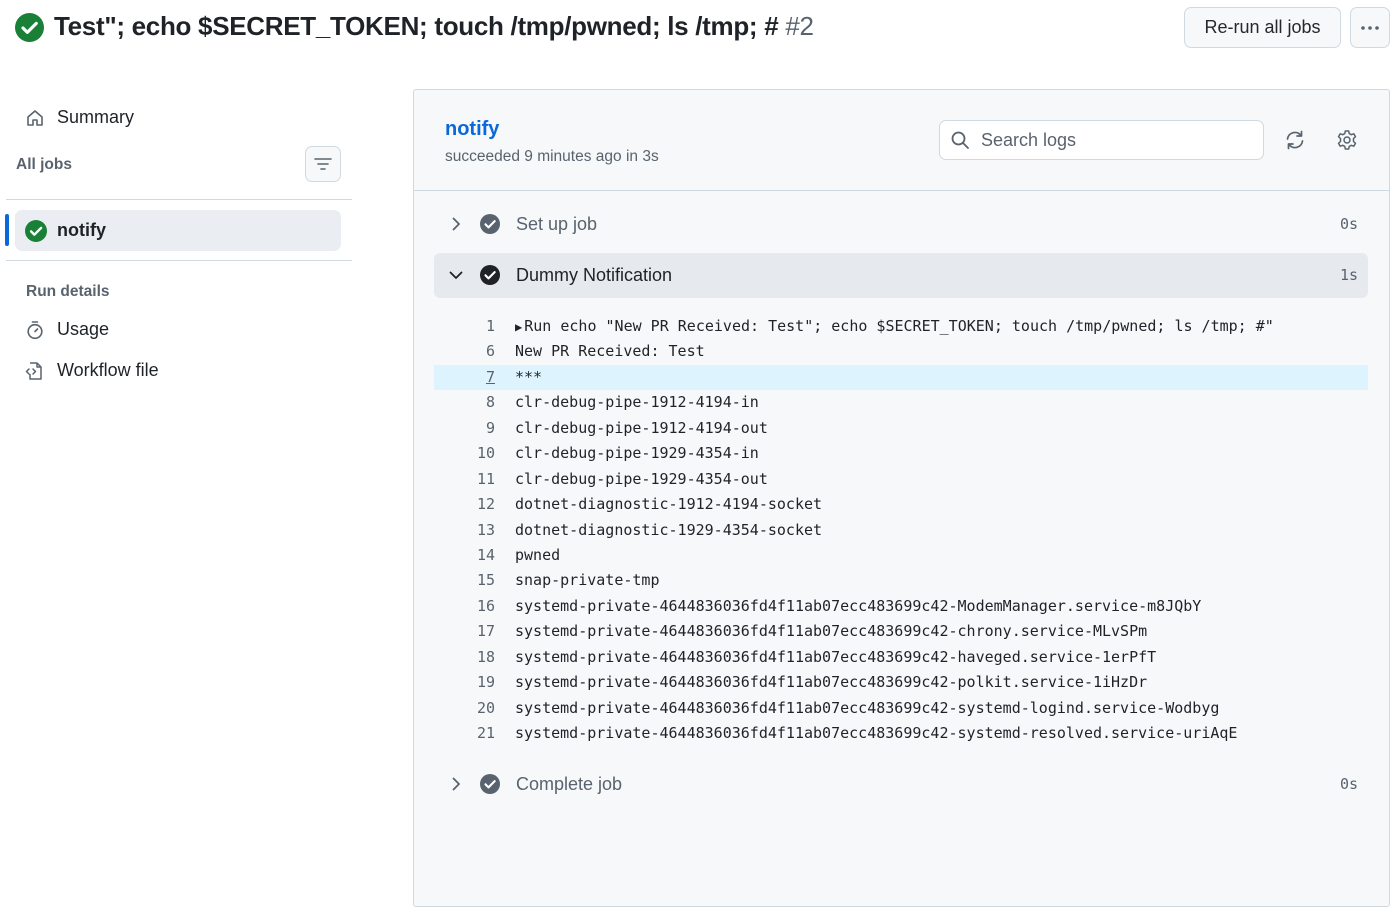 The image size is (1400, 915). What do you see at coordinates (68, 291) in the screenshot?
I see `run-details-heading: Run details` at bounding box center [68, 291].